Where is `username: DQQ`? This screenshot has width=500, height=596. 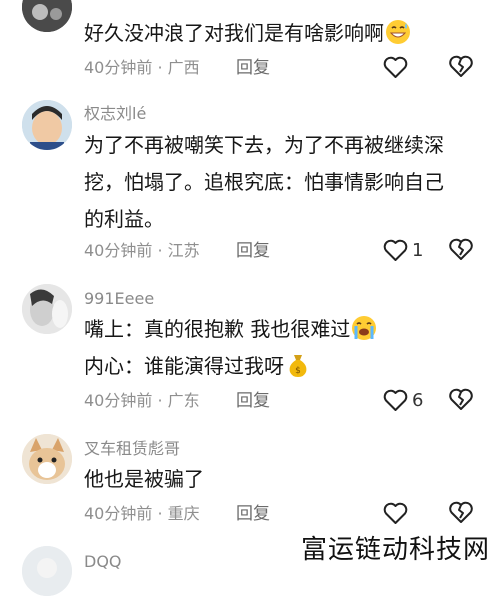
username: DQQ is located at coordinates (103, 562).